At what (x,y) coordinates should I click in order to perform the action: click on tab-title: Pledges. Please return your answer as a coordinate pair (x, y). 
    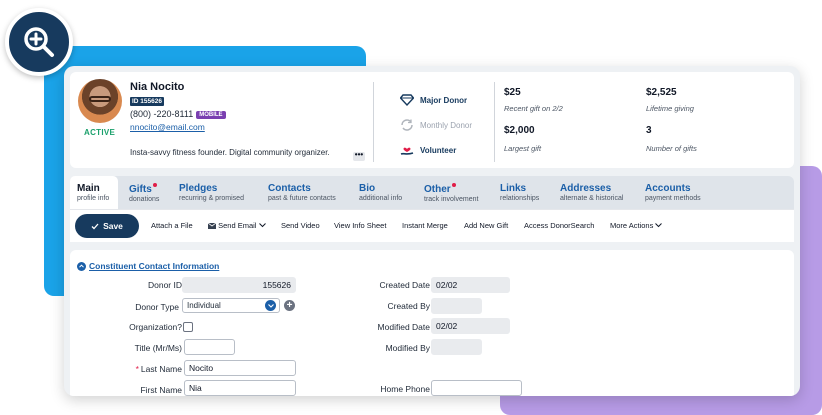
    Looking at the image, I should click on (198, 188).